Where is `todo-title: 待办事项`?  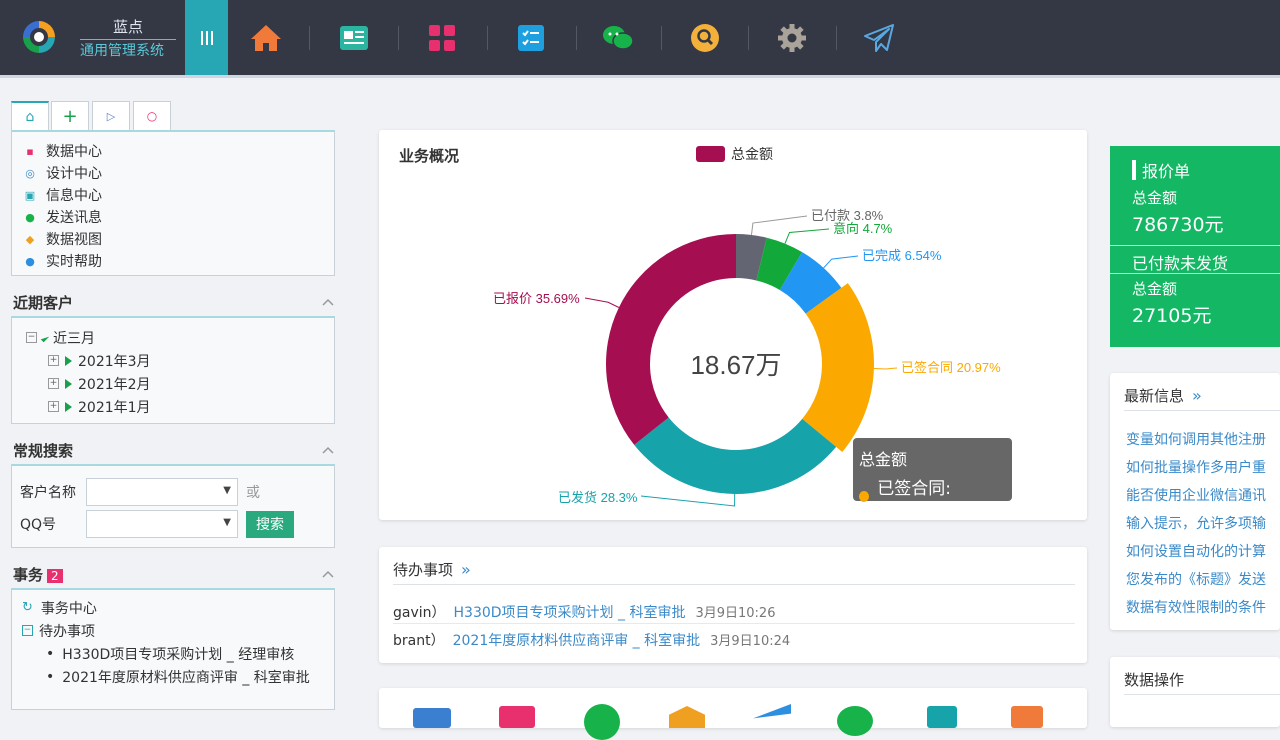 todo-title: 待办事项 is located at coordinates (423, 570).